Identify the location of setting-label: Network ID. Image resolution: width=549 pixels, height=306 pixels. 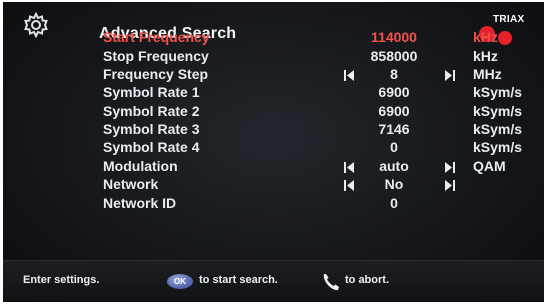
(140, 203).